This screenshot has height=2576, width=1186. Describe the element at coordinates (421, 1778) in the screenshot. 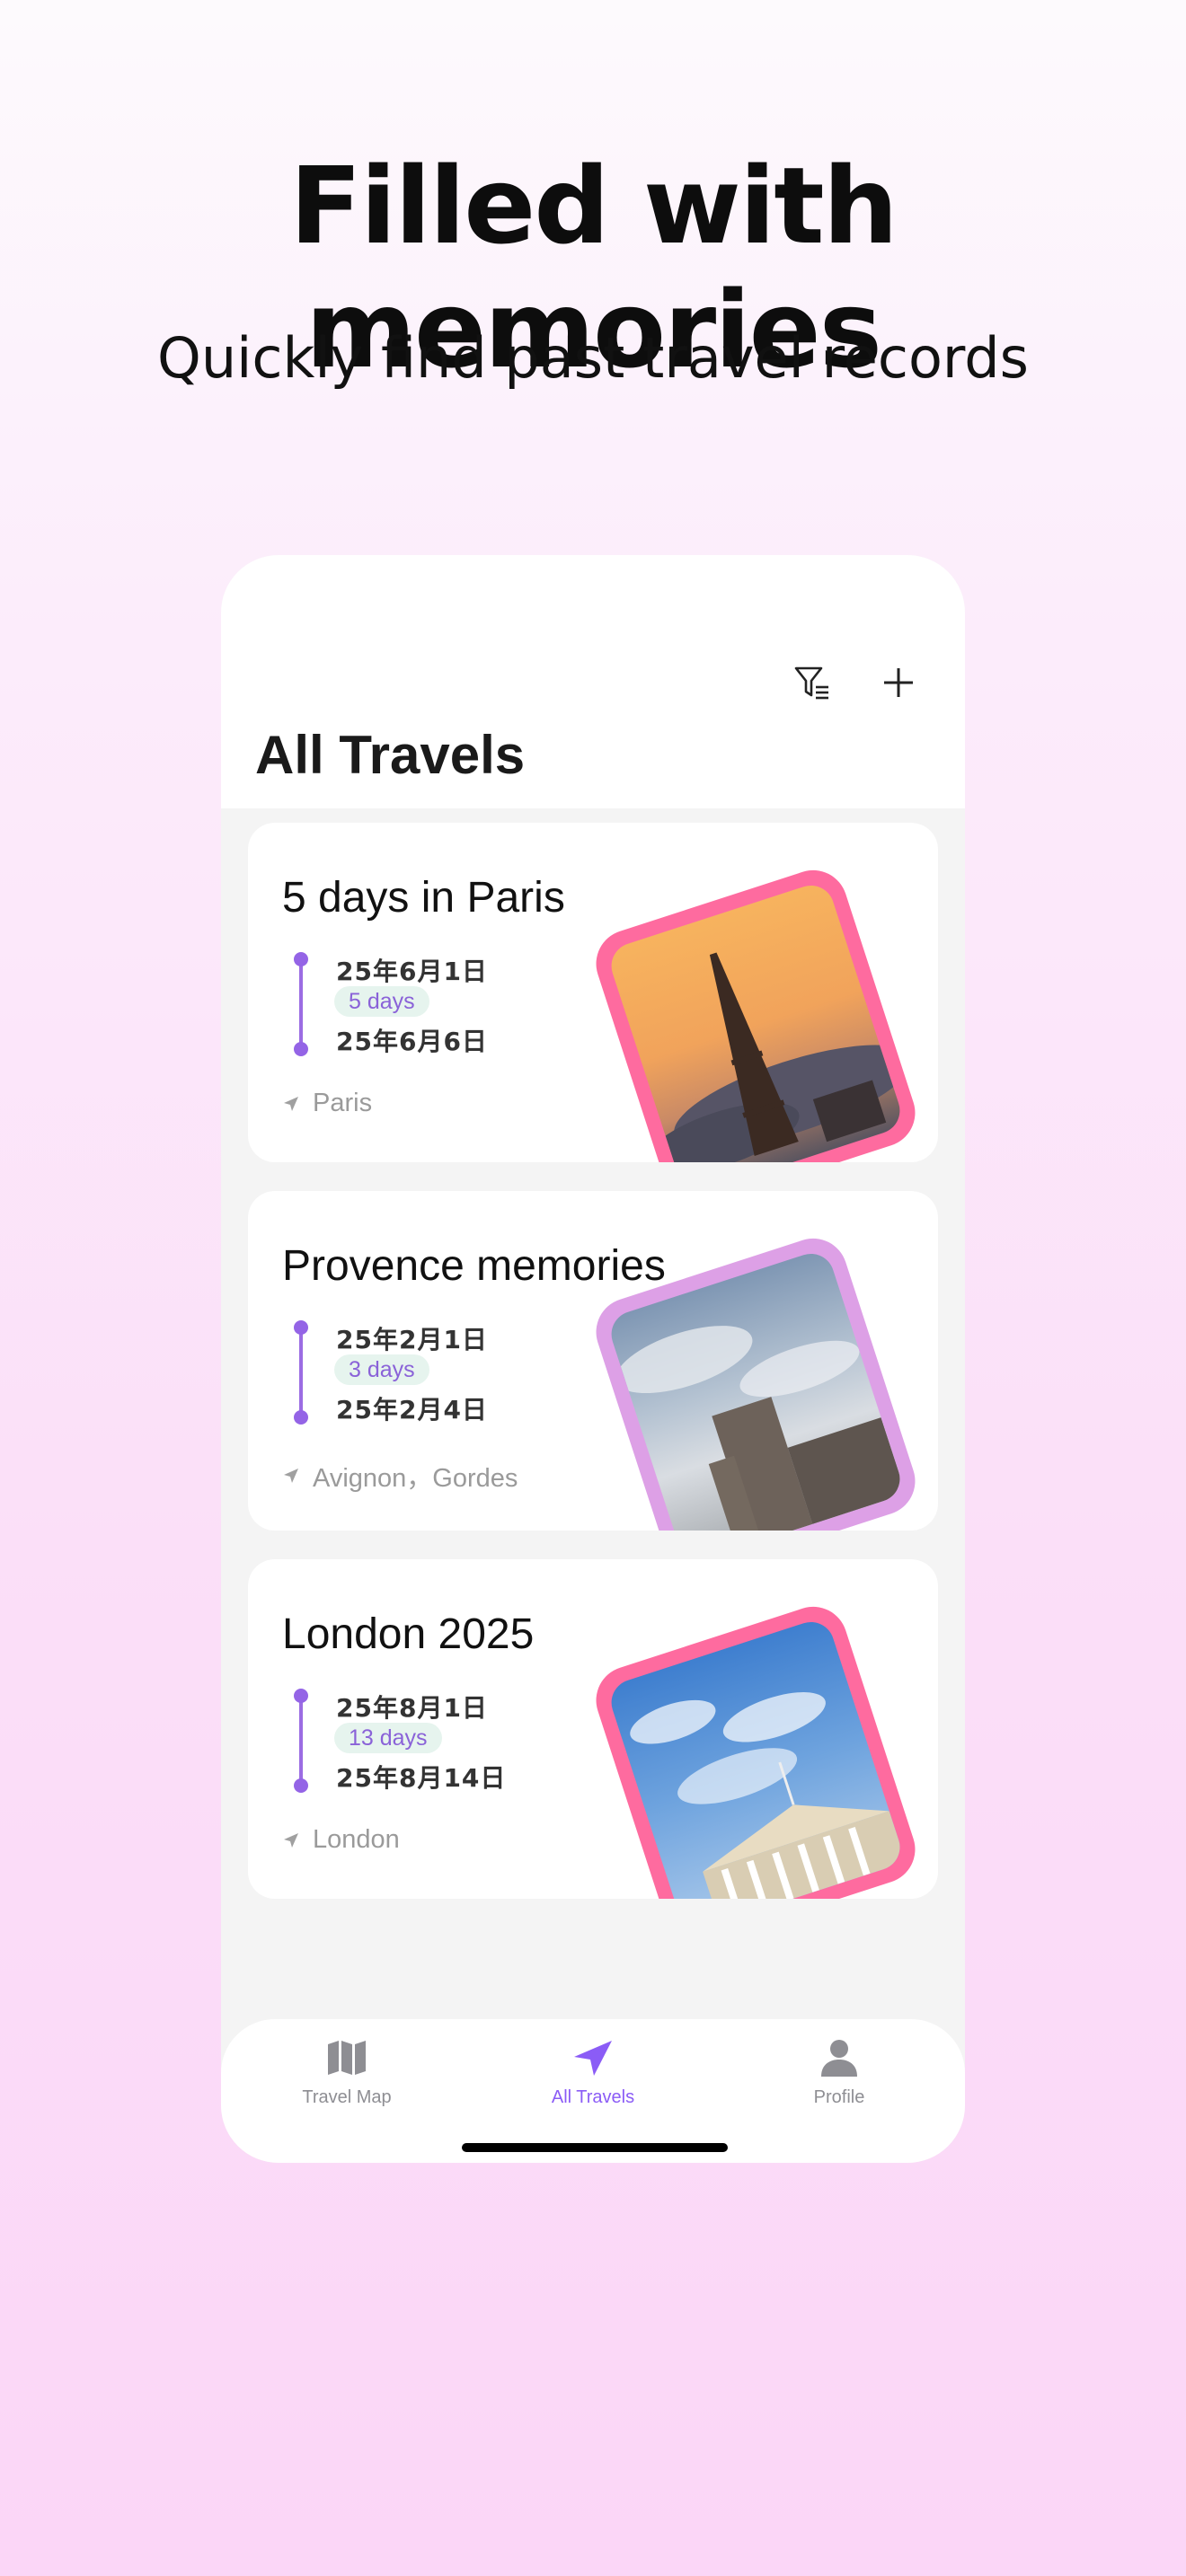

I see `end-date: 25年8月14日` at that location.